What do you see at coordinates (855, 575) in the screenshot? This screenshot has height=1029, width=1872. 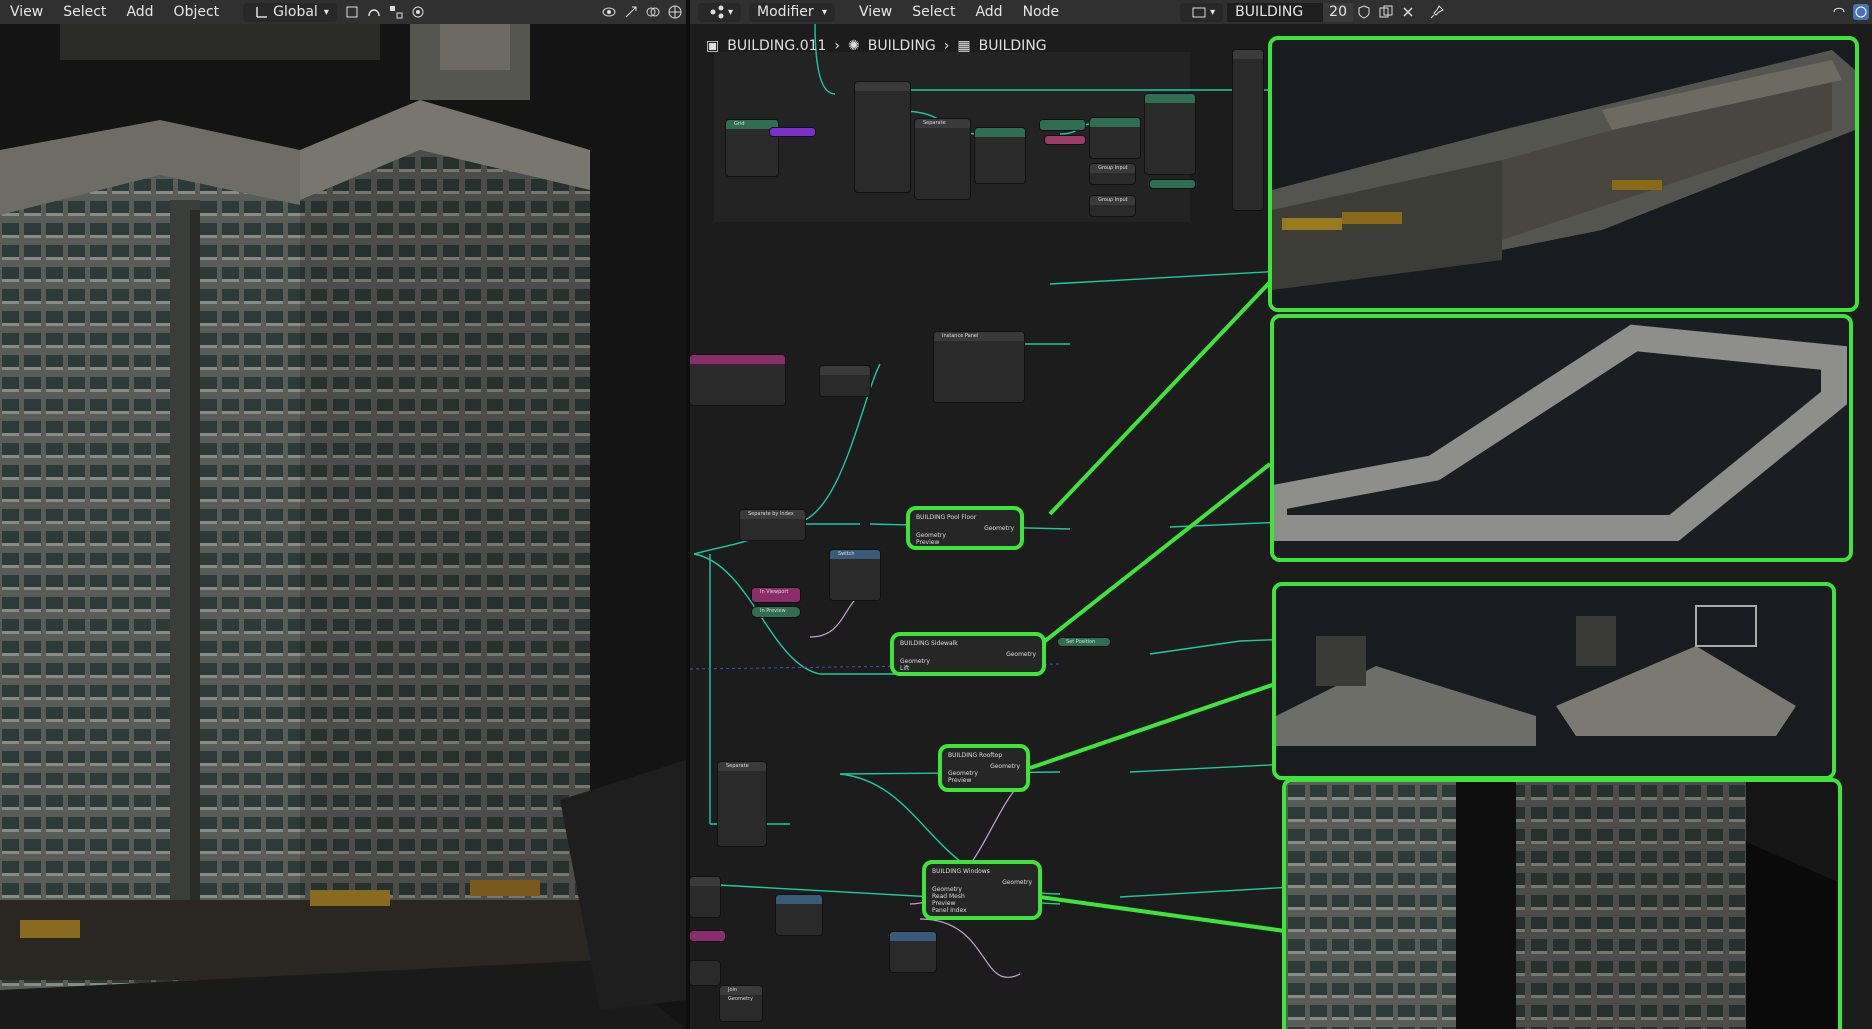 I see `switch-node: Switch` at bounding box center [855, 575].